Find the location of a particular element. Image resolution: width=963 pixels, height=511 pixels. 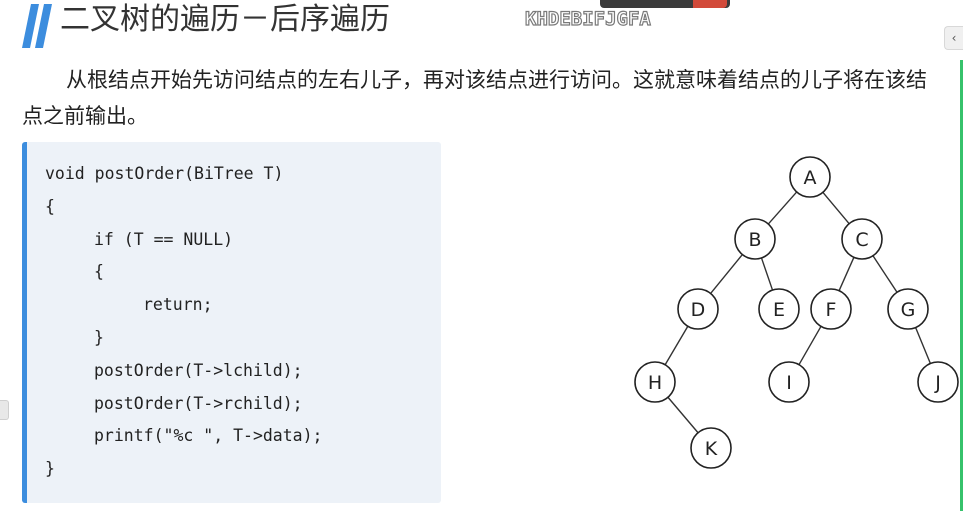

tree-node-label: I is located at coordinates (789, 383).